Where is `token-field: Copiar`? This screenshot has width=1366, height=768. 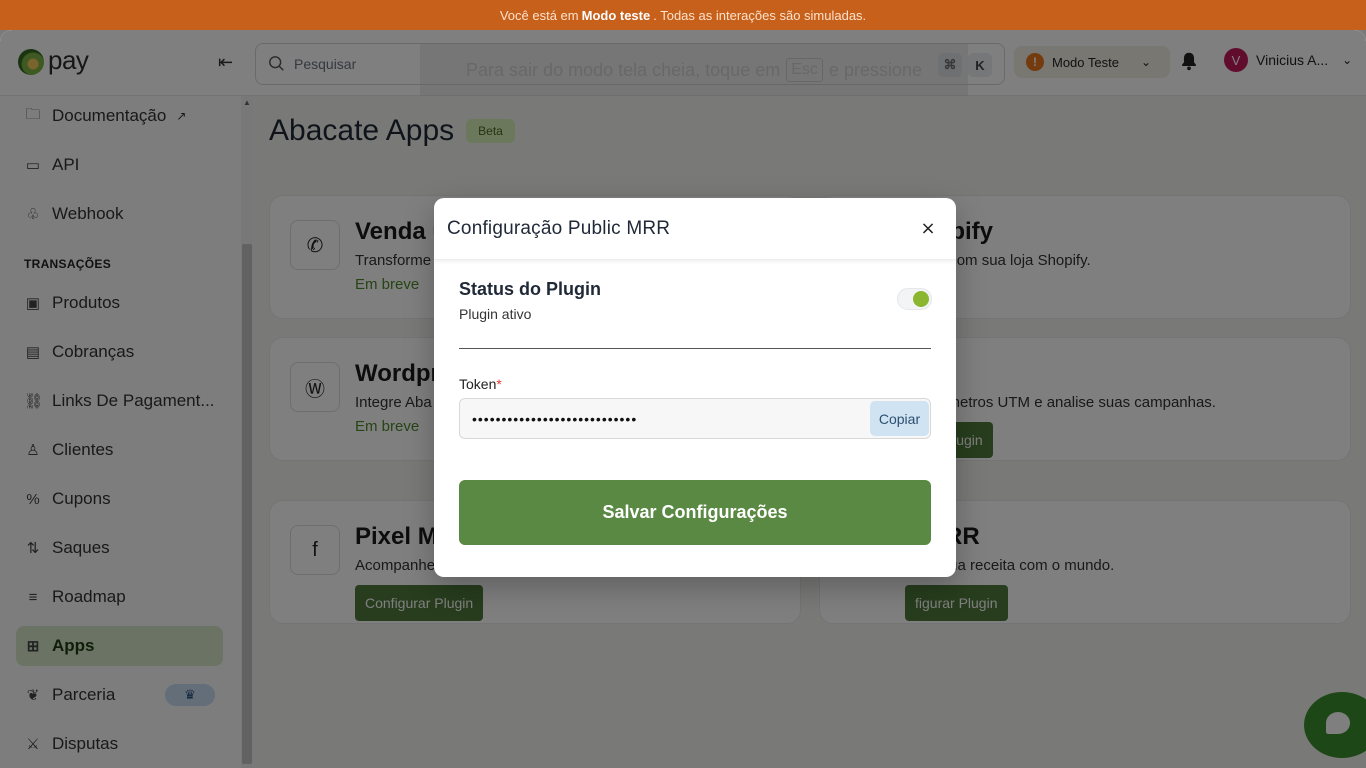 token-field: Copiar is located at coordinates (695, 418).